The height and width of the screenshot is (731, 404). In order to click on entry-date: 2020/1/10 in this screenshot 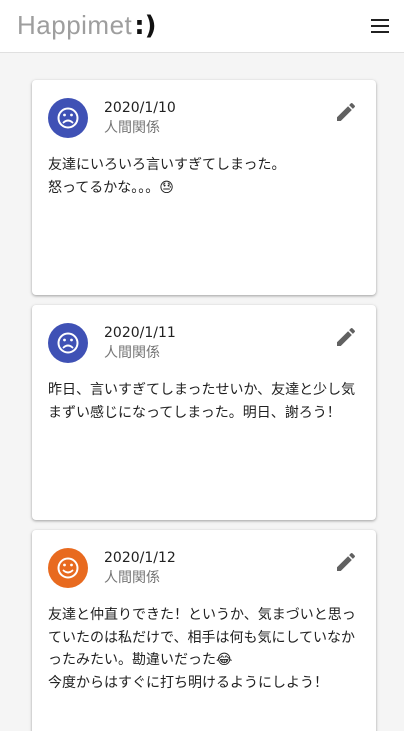, I will do `click(140, 108)`.